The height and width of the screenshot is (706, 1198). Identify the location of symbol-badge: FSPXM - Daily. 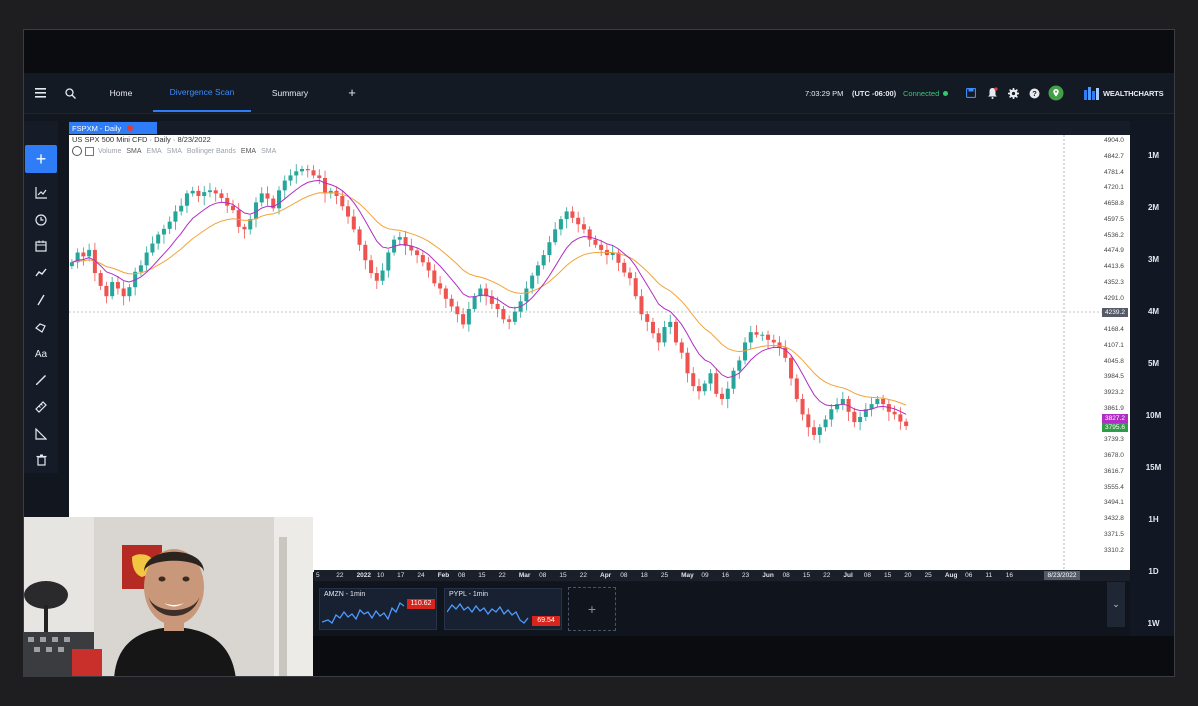
(113, 128).